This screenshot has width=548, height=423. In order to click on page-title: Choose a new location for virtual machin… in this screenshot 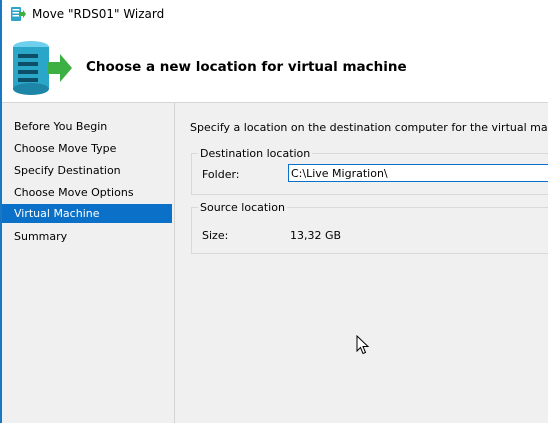, I will do `click(246, 67)`.